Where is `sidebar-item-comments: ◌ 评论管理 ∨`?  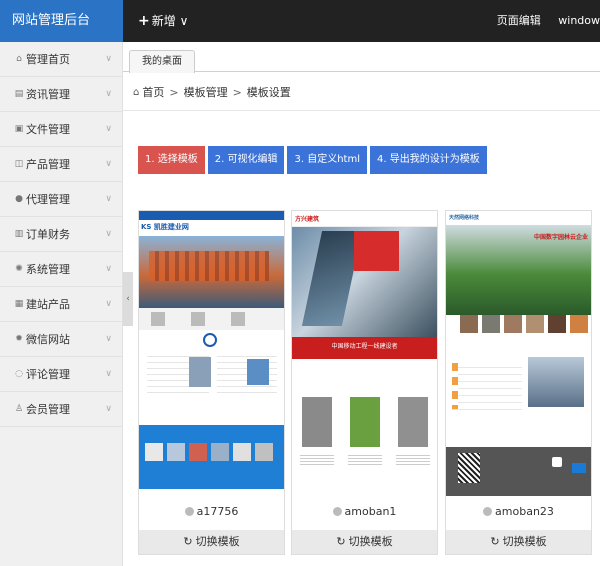 sidebar-item-comments: ◌ 评论管理 ∨ is located at coordinates (61, 374).